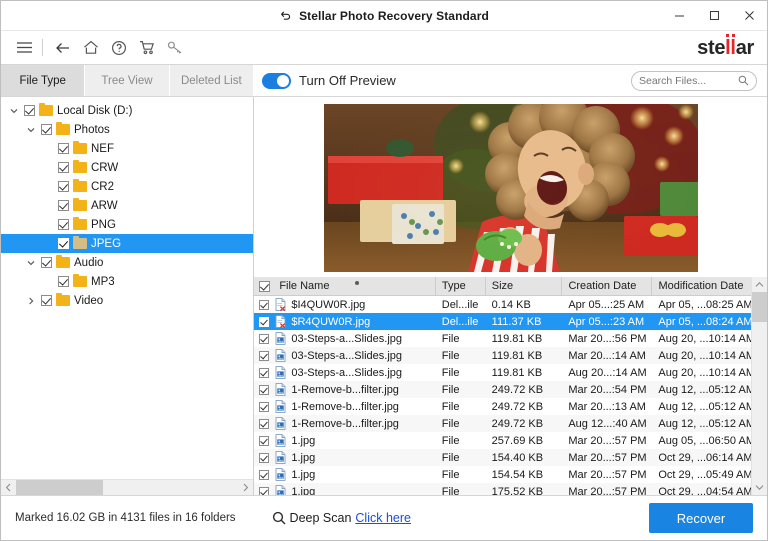 The image size is (768, 541). Describe the element at coordinates (679, 16) in the screenshot. I see `minimize-button` at that location.